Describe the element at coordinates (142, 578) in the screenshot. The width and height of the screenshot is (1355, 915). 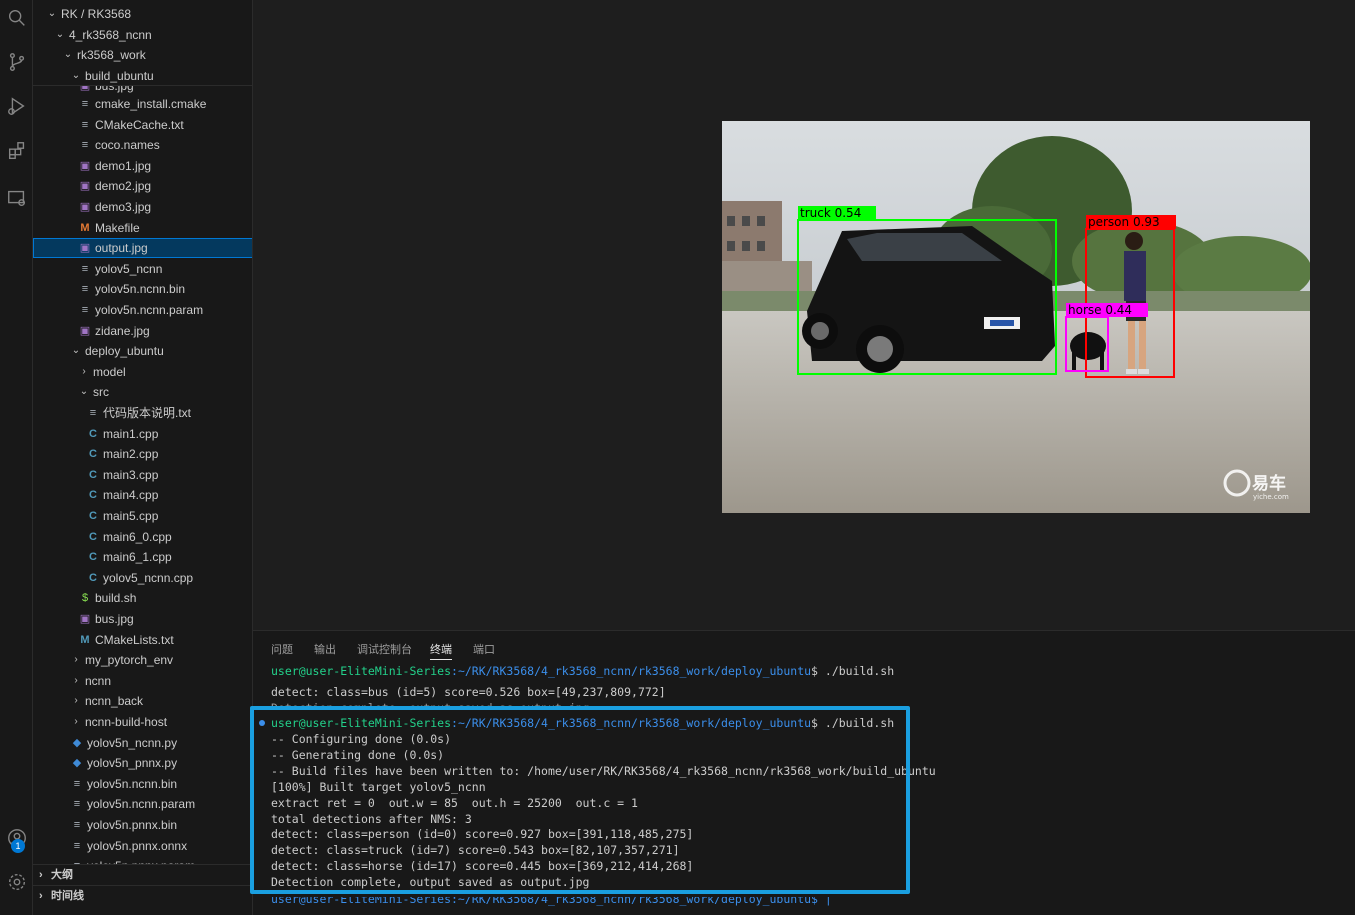
I see `file-item: Cyolov5_ncnn.cpp` at that location.